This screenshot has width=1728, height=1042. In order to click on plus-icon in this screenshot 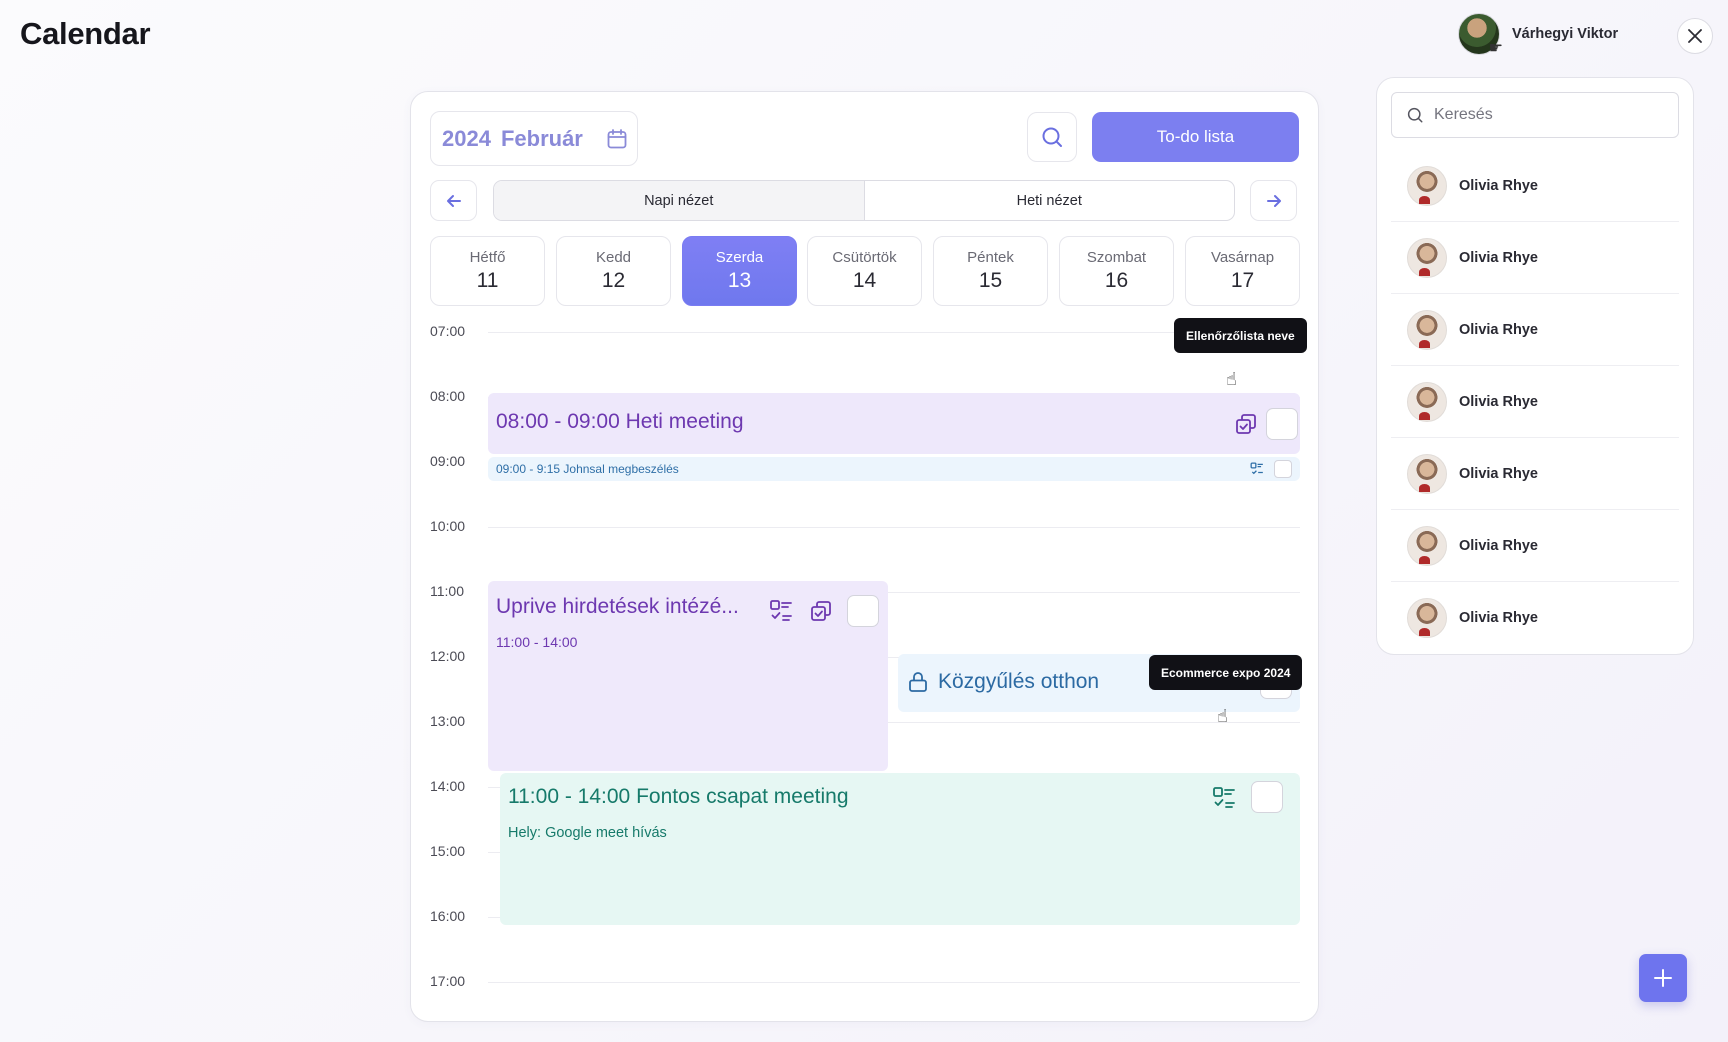, I will do `click(1663, 978)`.